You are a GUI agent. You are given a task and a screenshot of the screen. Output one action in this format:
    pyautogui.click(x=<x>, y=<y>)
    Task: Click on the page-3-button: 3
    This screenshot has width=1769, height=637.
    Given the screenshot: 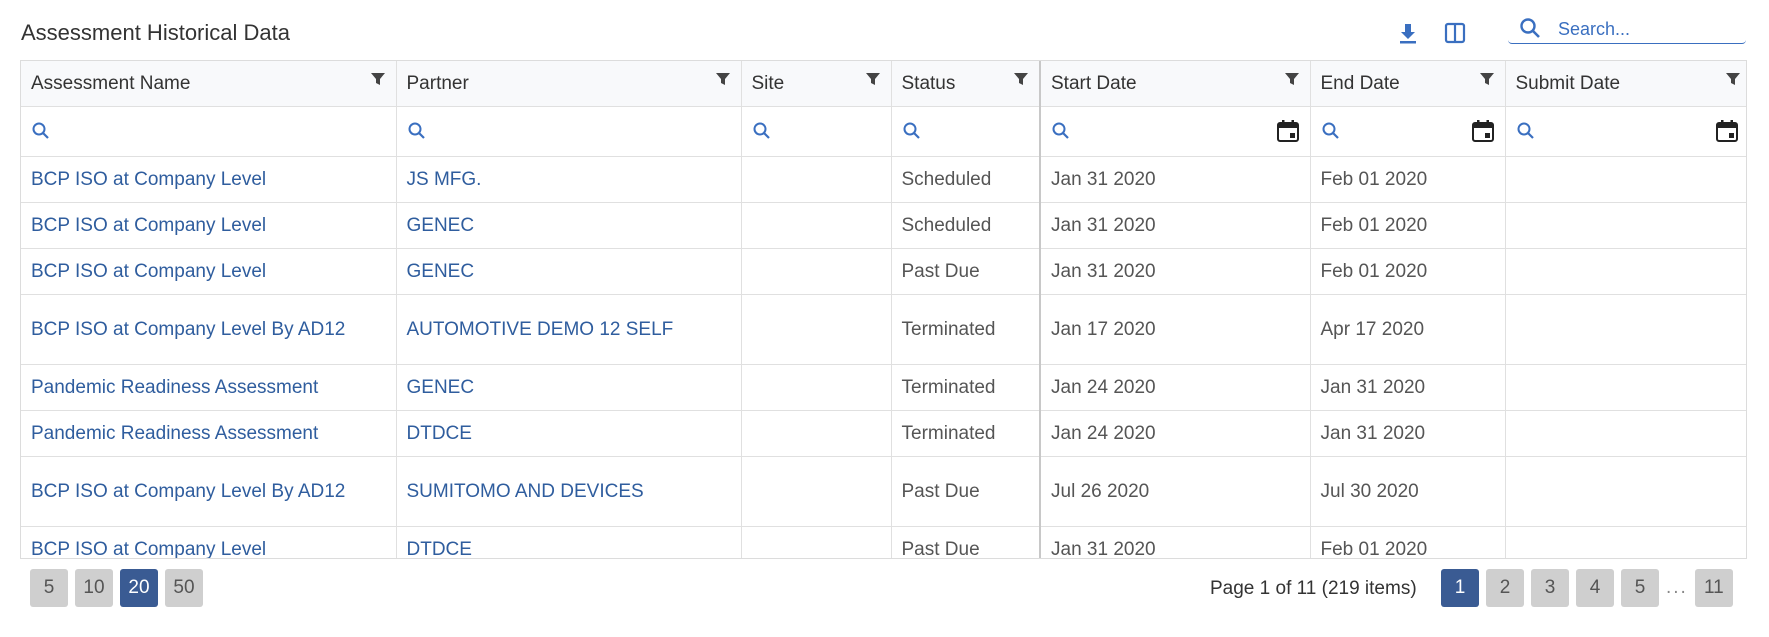 What is the action you would take?
    pyautogui.click(x=1550, y=588)
    